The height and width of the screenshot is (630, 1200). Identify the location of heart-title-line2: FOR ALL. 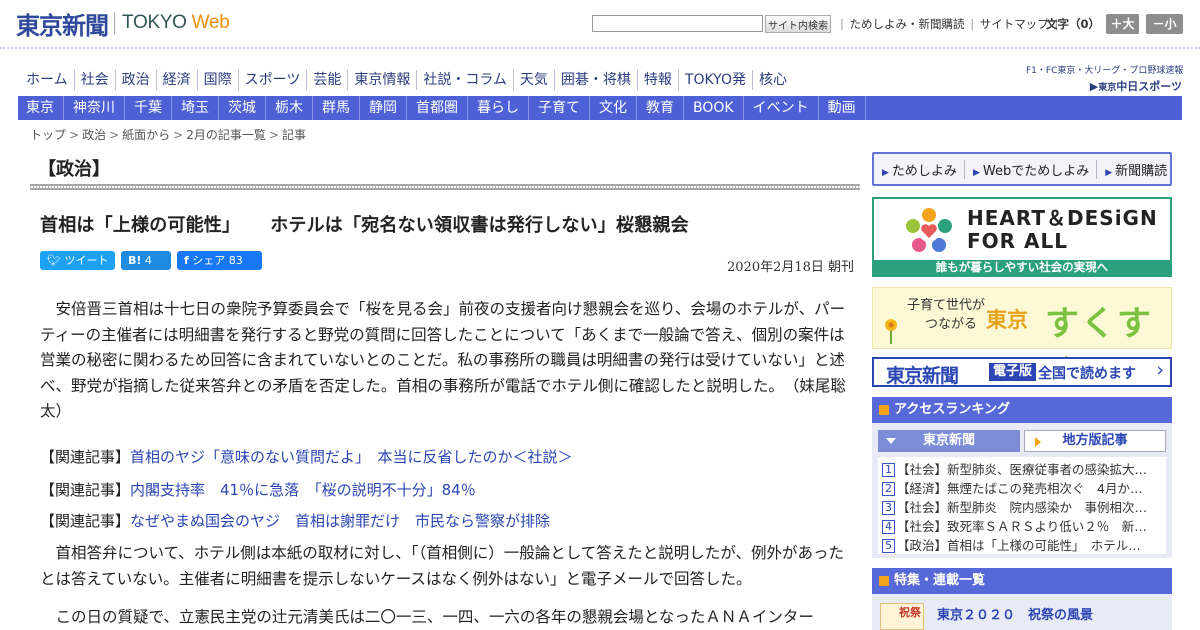
(1017, 241).